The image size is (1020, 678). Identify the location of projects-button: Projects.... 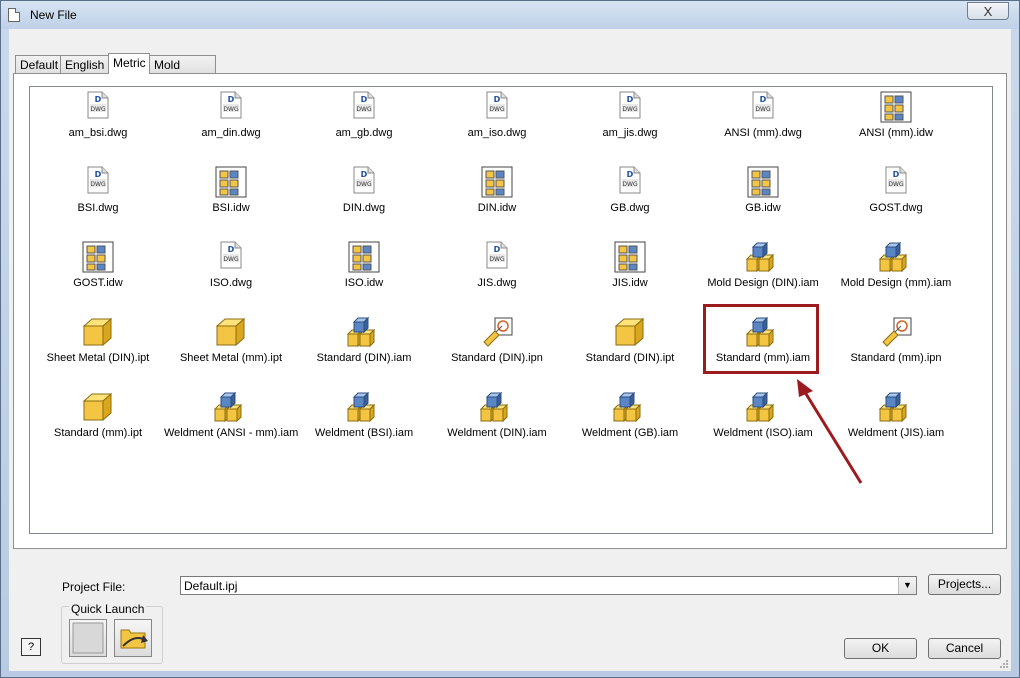
(964, 584).